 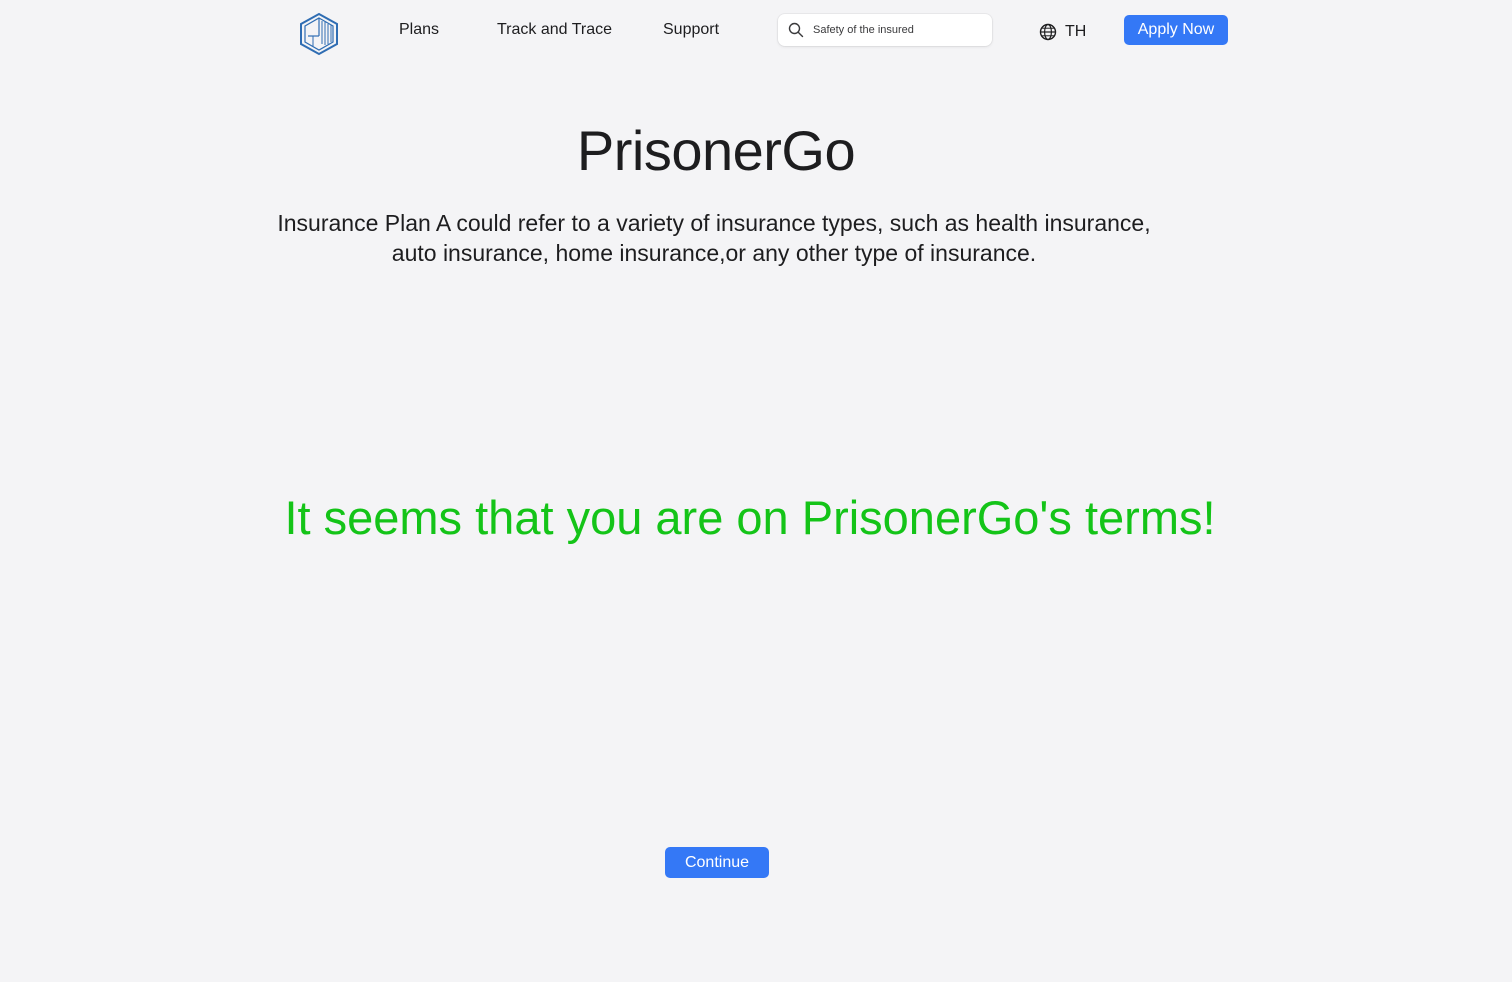 What do you see at coordinates (1048, 32) in the screenshot?
I see `globe-icon` at bounding box center [1048, 32].